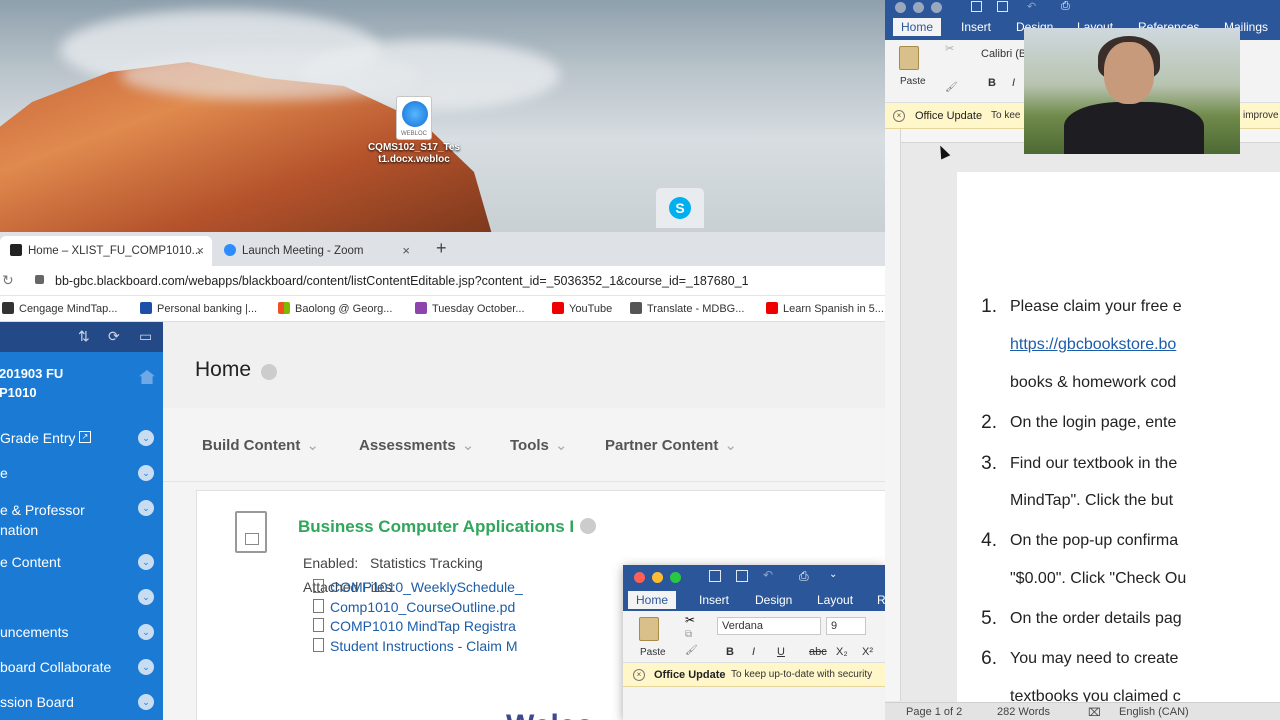  Describe the element at coordinates (81, 641) in the screenshot. I see `sidebar-item-announcements: uncements ⌄` at that location.